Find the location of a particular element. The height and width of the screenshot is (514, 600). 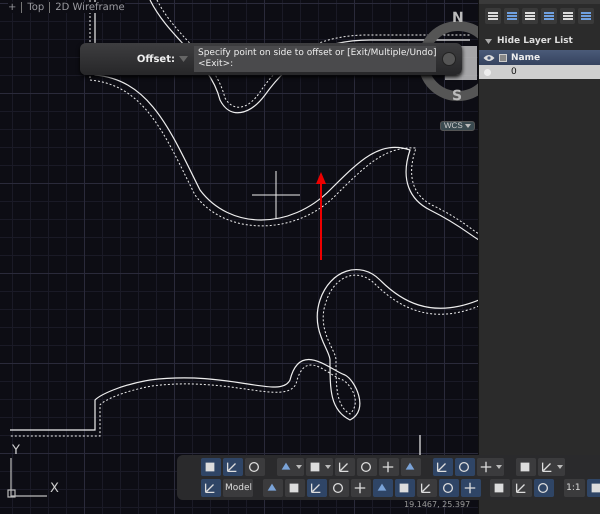

compass-south: S is located at coordinates (457, 96).